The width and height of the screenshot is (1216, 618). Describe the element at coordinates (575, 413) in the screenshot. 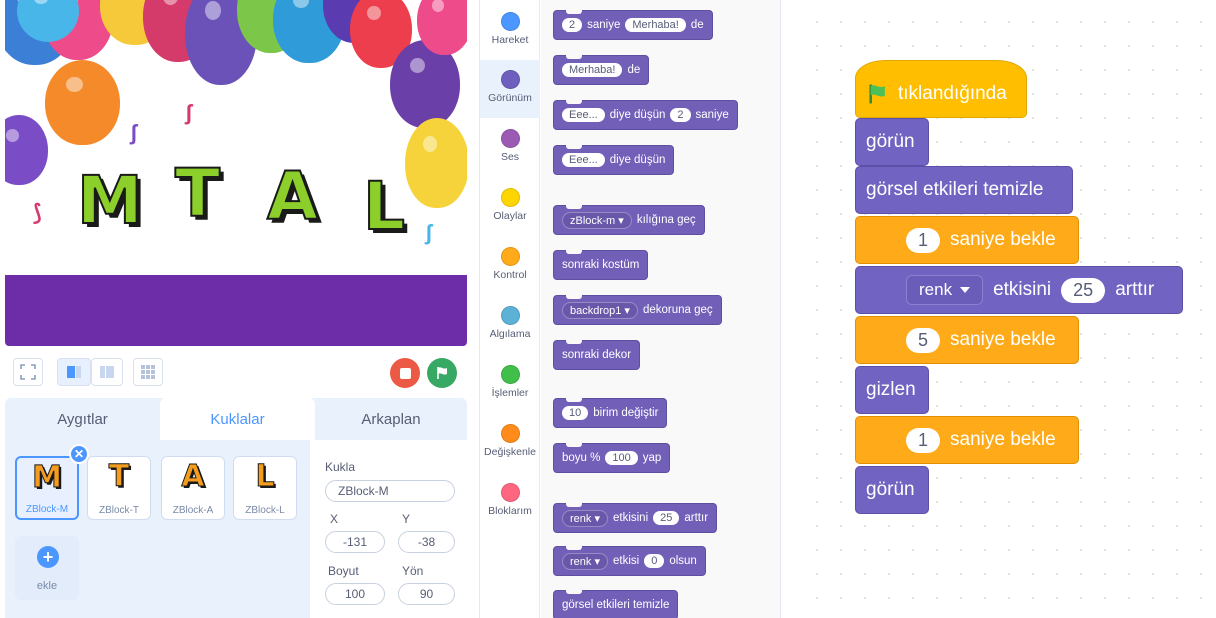

I see `number-input: 10` at that location.